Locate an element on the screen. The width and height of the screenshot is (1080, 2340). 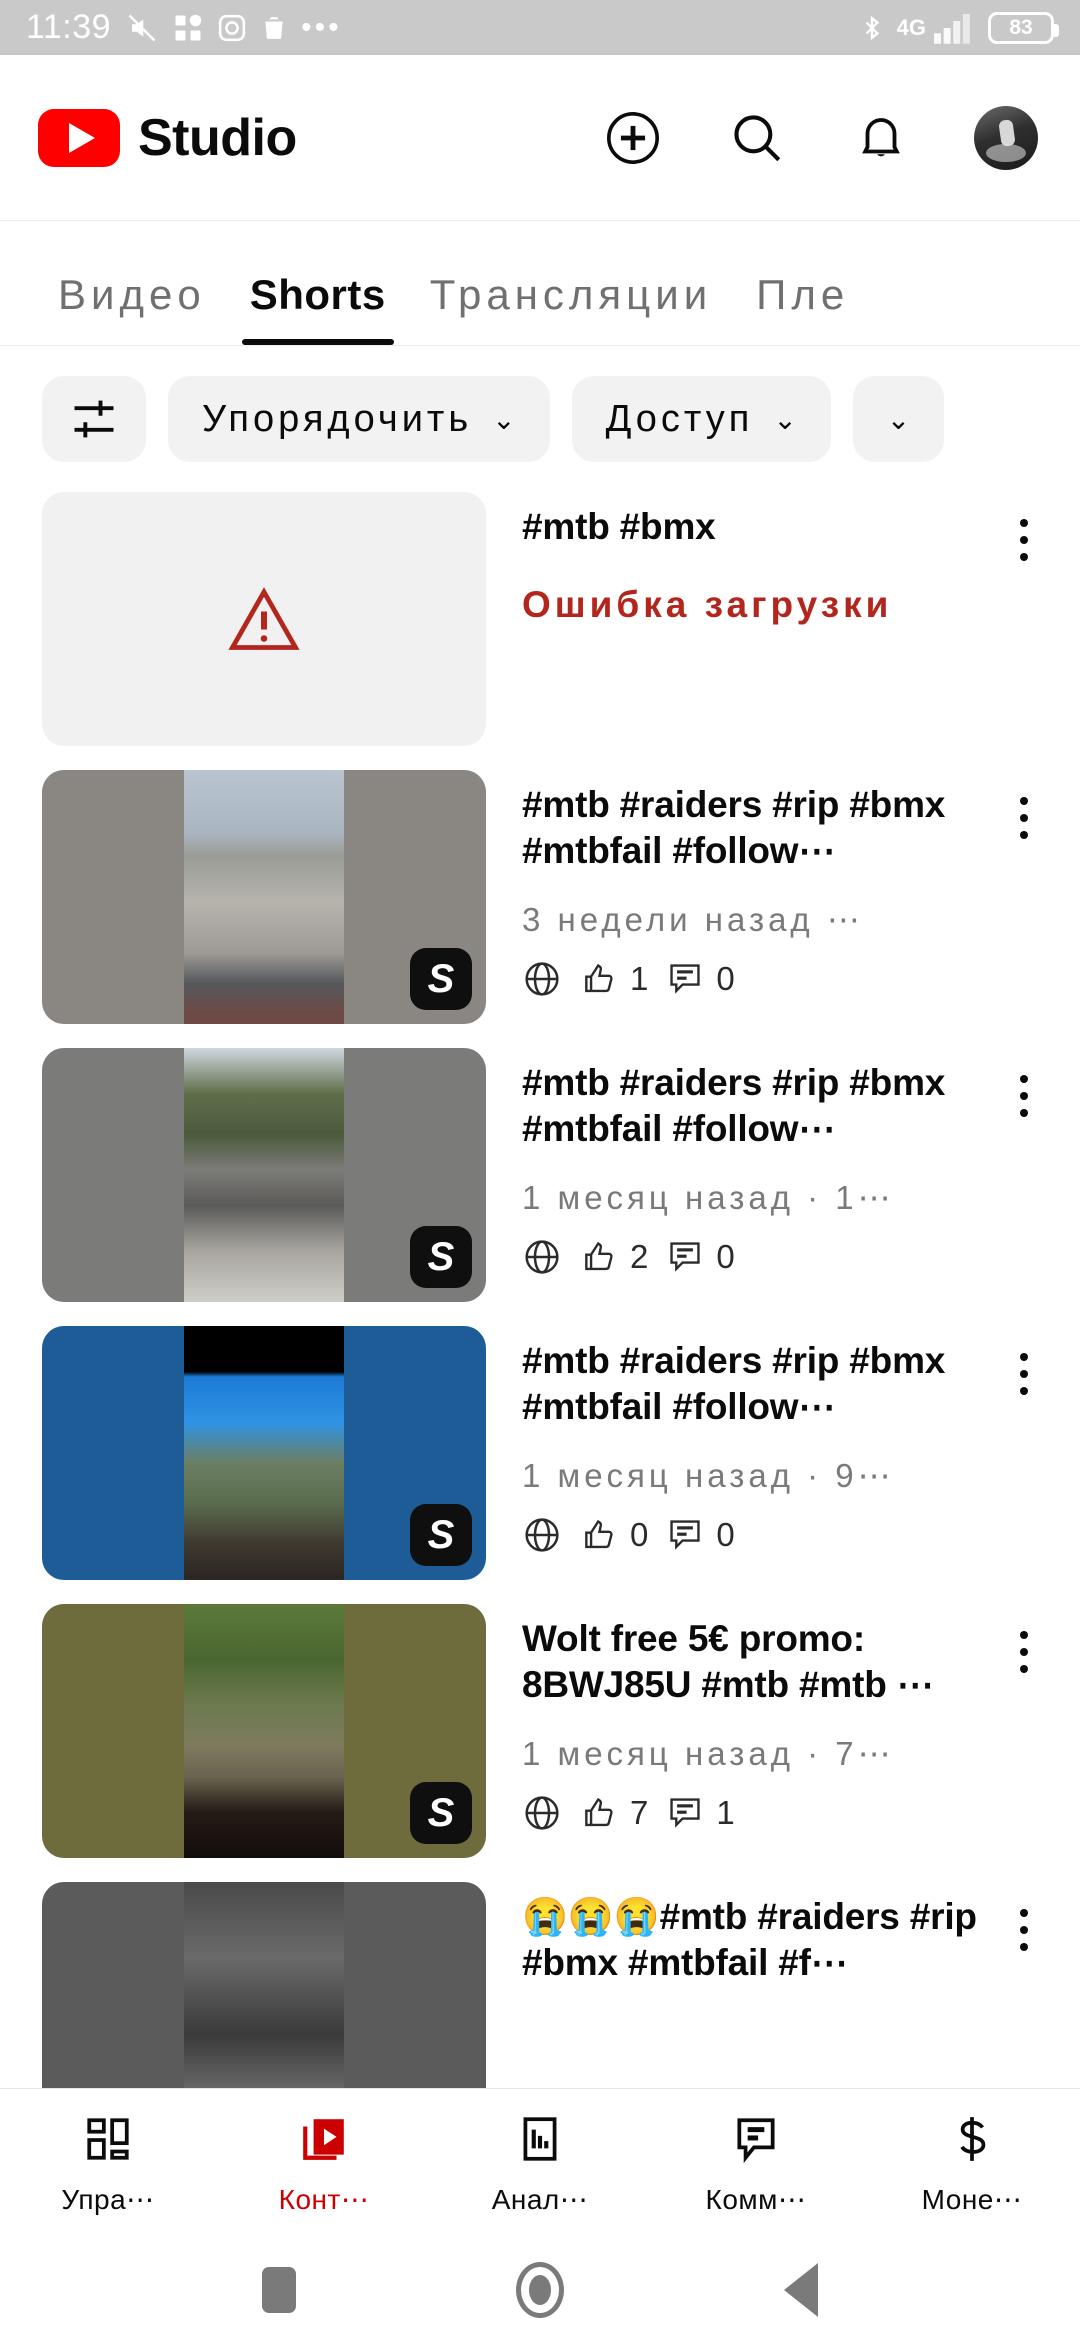
likes-stat: 1 is located at coordinates (614, 979).